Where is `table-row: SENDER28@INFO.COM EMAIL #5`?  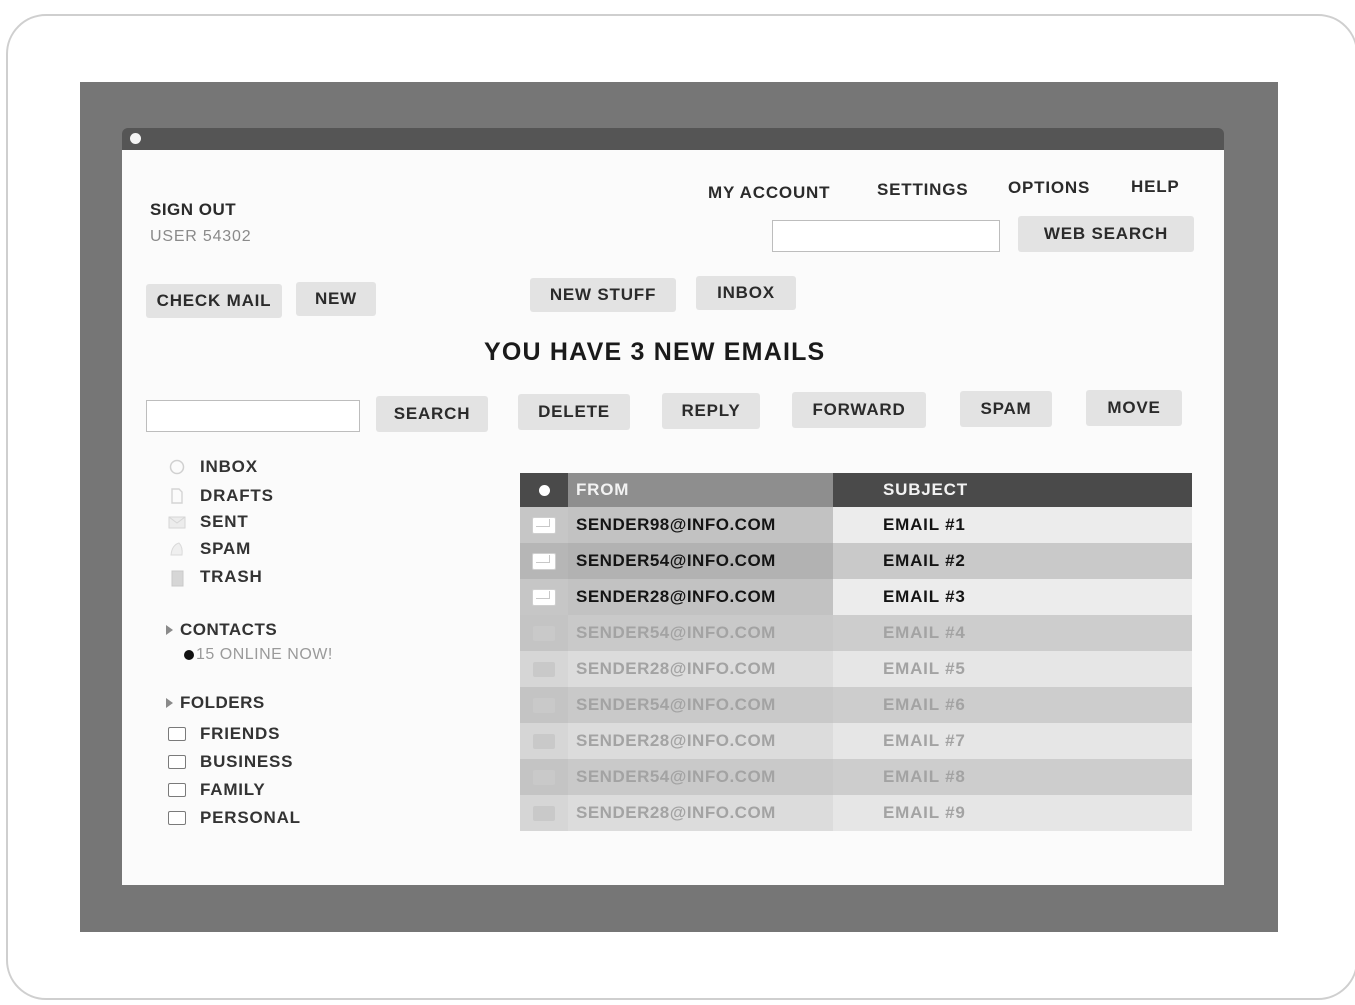
table-row: SENDER28@INFO.COM EMAIL #5 is located at coordinates (856, 669).